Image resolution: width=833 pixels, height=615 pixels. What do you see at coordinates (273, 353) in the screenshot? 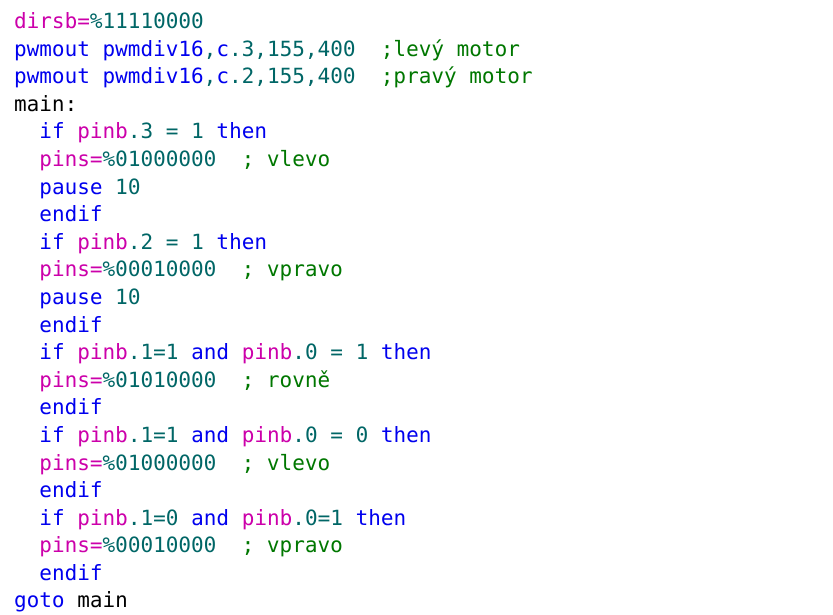
I see `code-line: if pinb.1=1 and pinb.0 = 1 then` at bounding box center [273, 353].